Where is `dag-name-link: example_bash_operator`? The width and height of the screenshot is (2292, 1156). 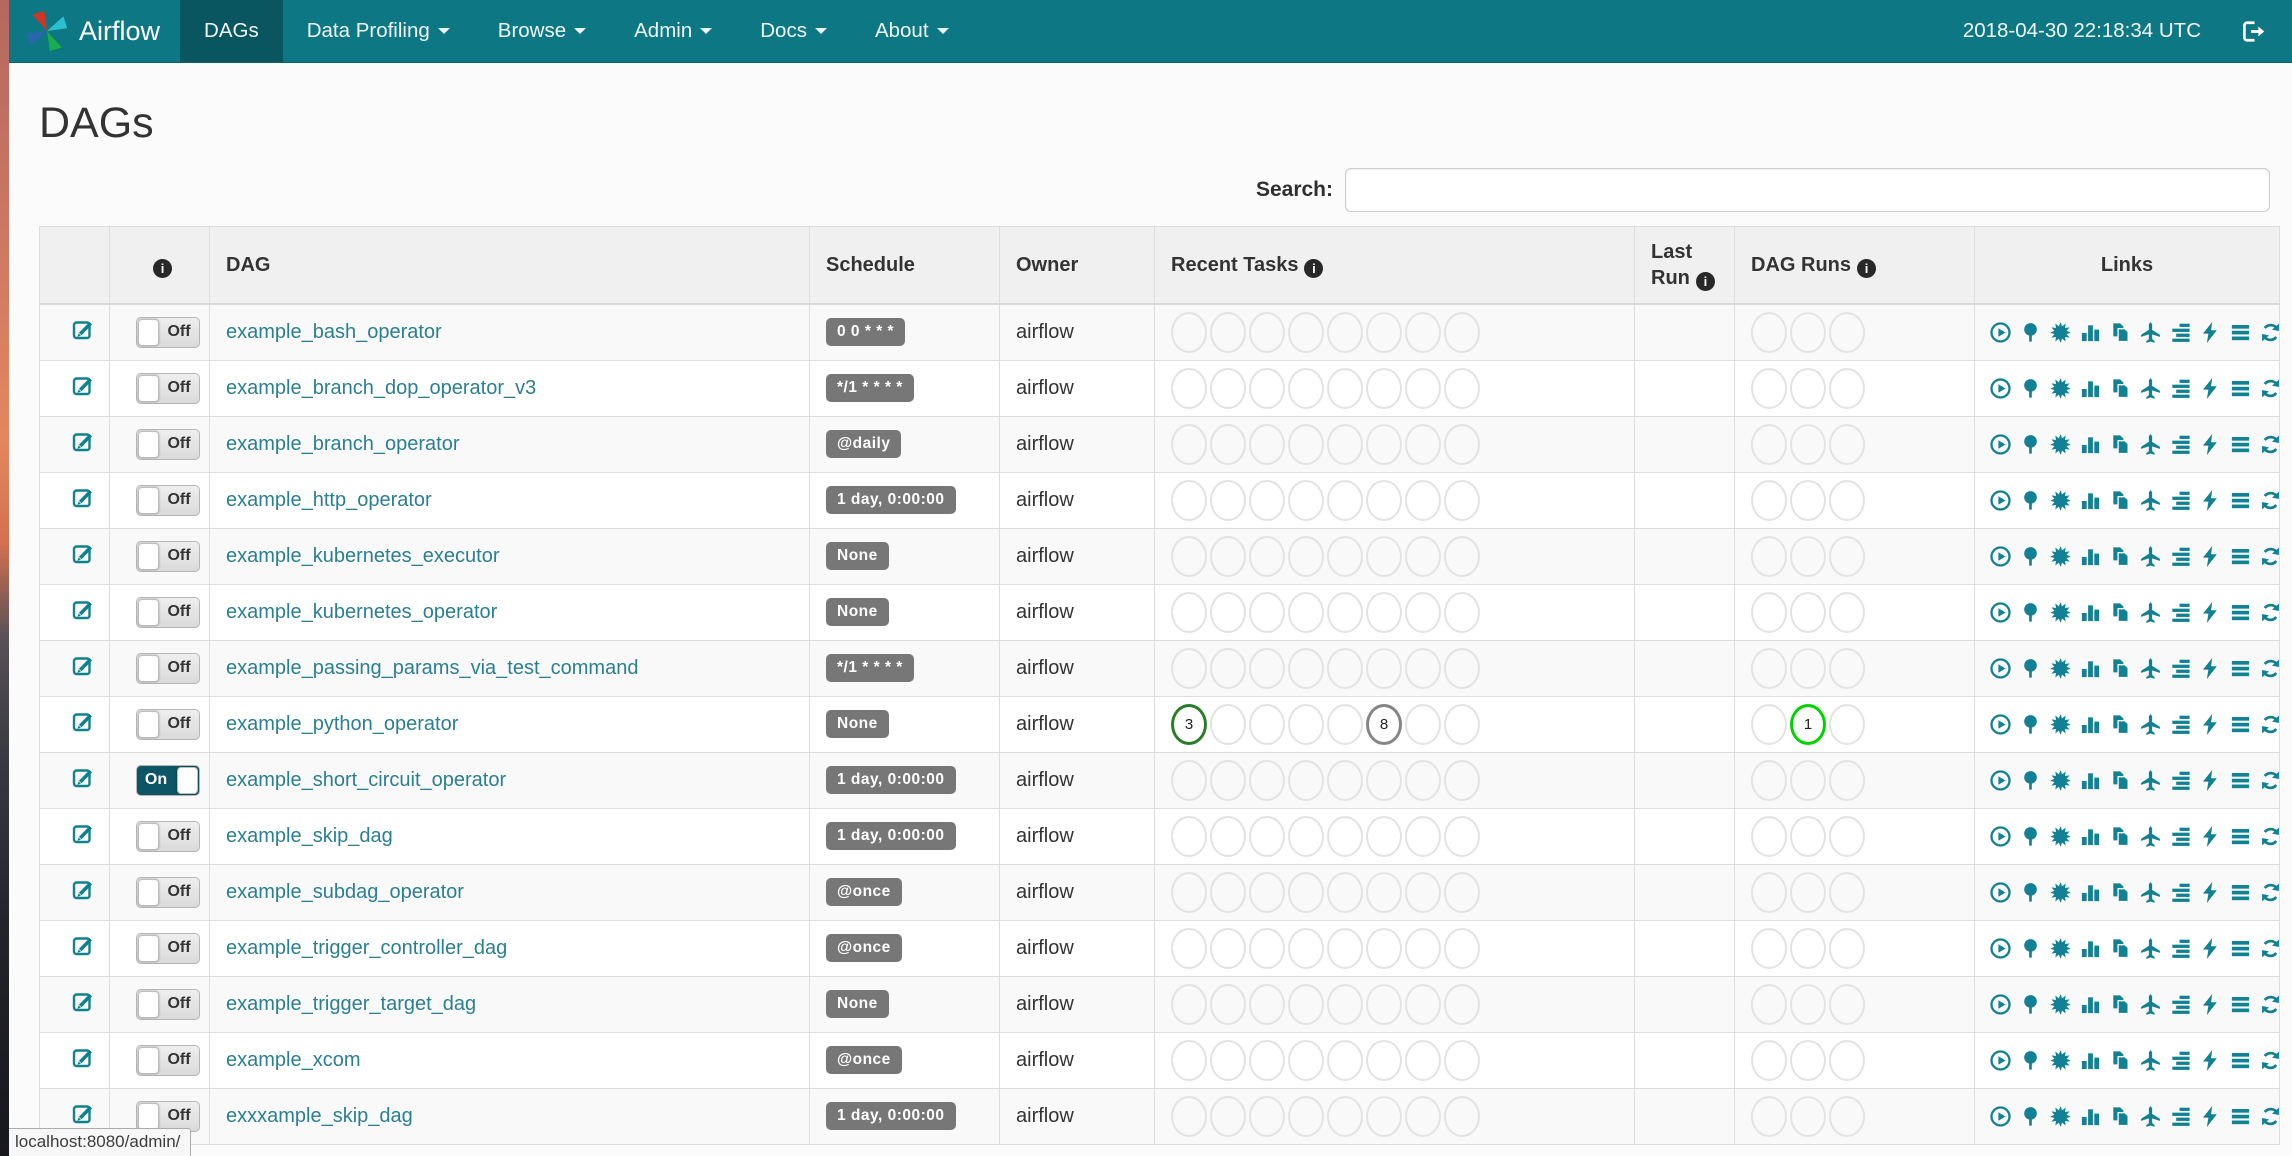 dag-name-link: example_bash_operator is located at coordinates (334, 332).